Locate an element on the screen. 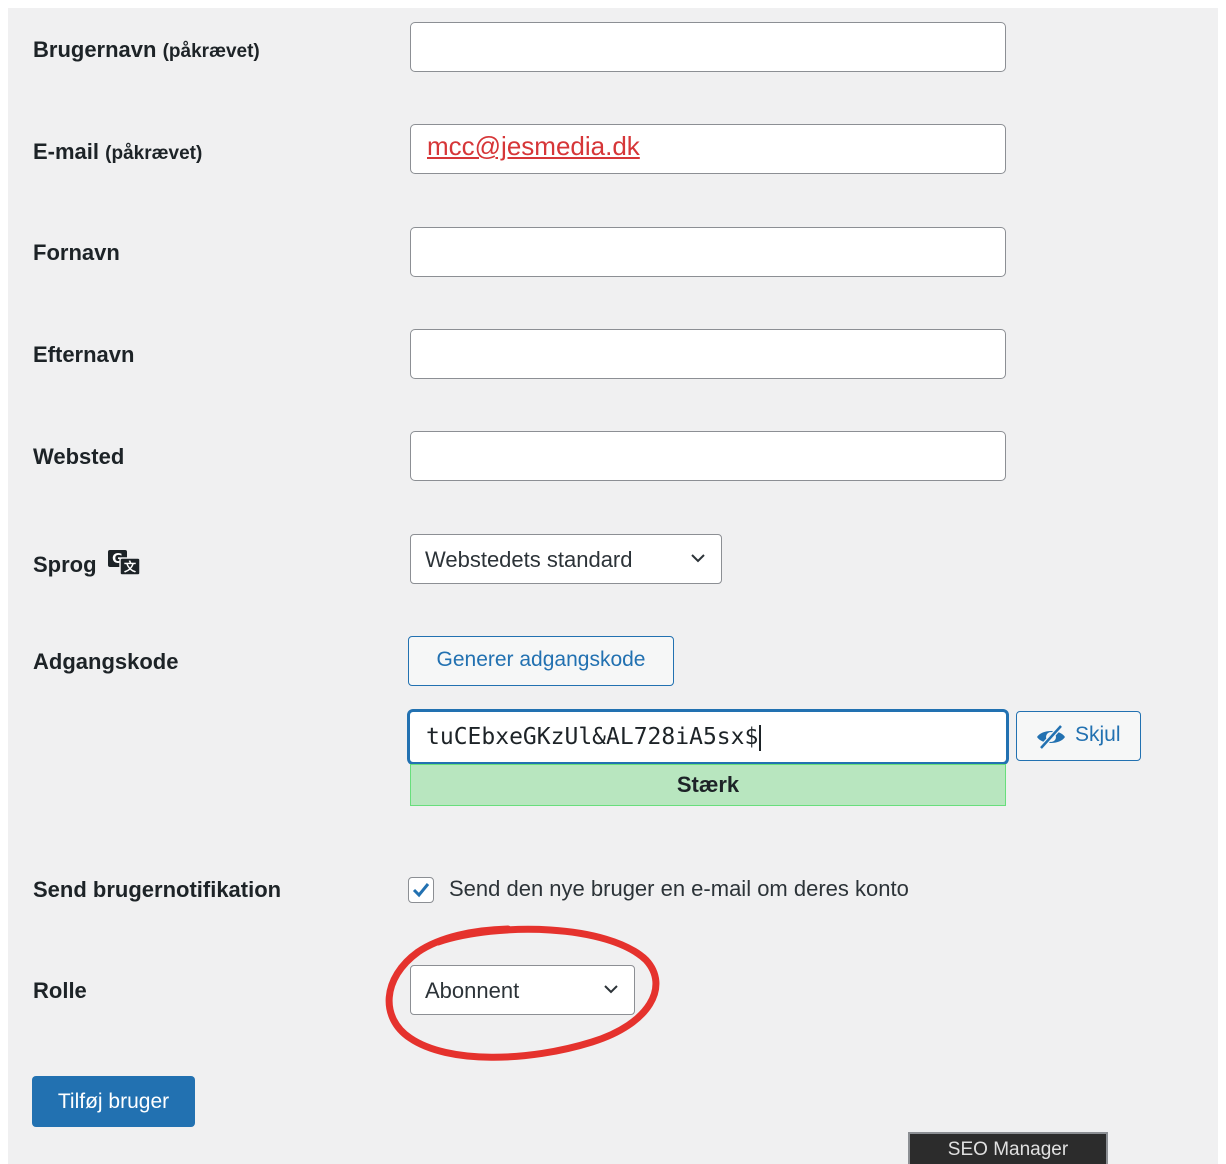  password-strength-meter: Stærk is located at coordinates (708, 785).